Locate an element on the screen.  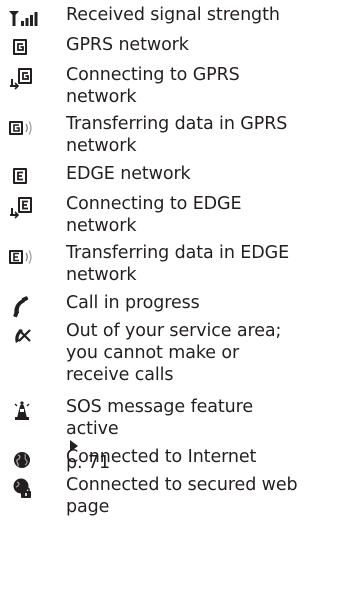
secured-web-icon is located at coordinates (24, 488).